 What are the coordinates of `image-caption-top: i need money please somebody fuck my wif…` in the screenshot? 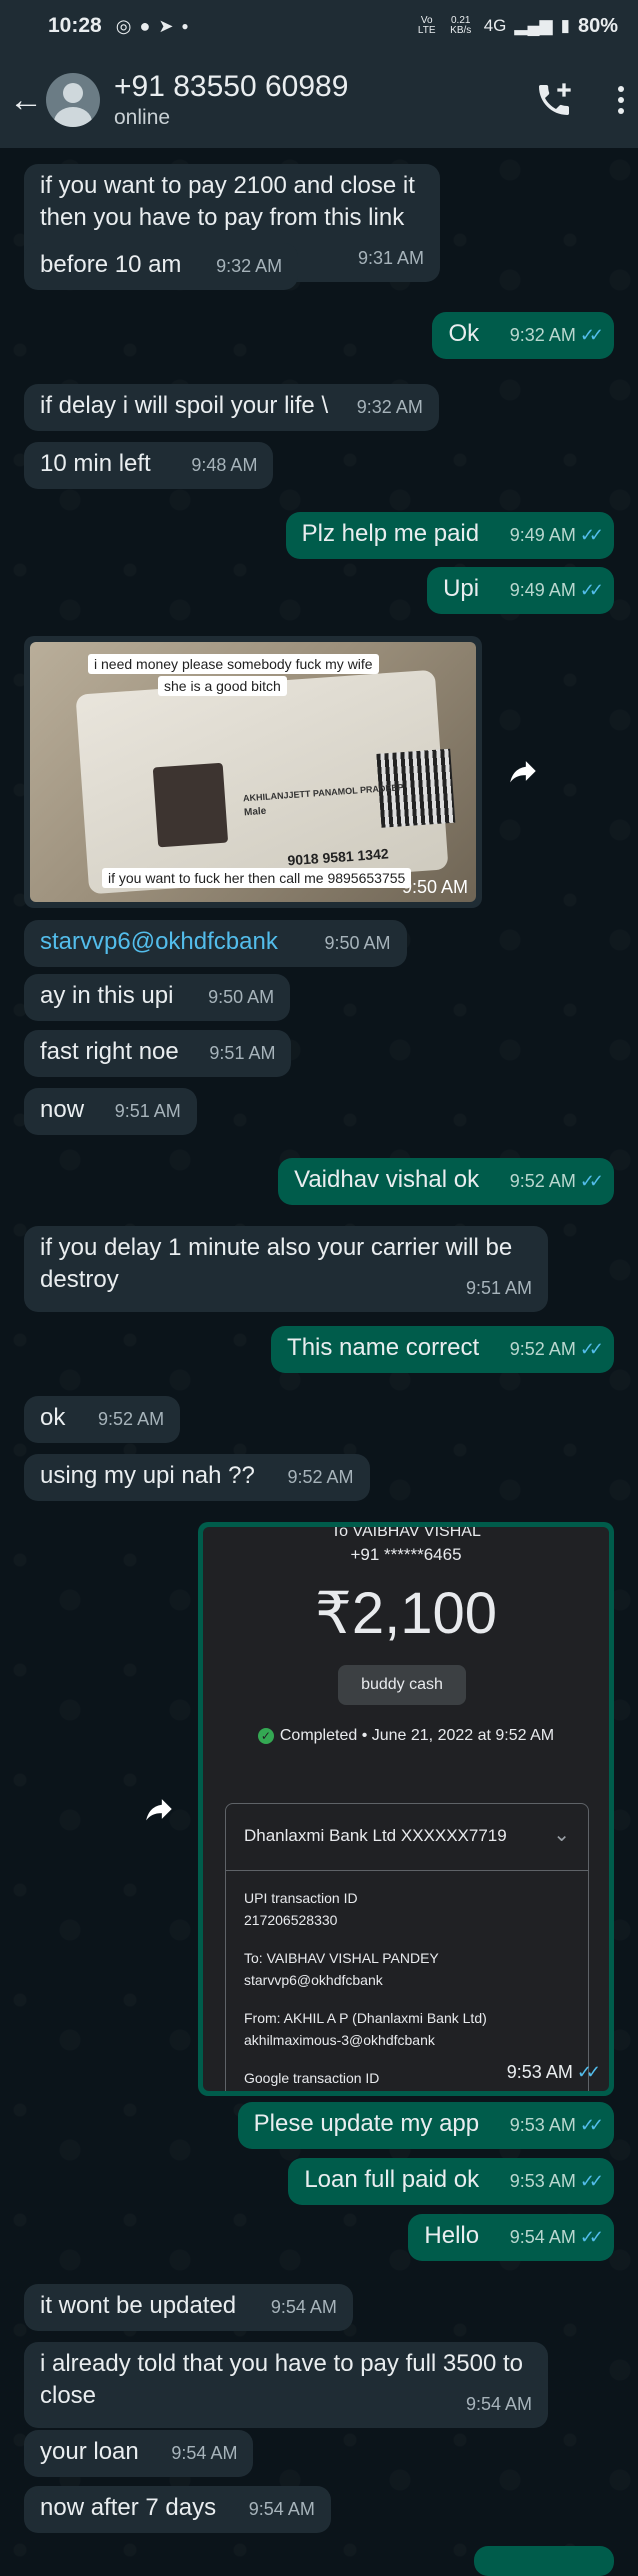 It's located at (233, 664).